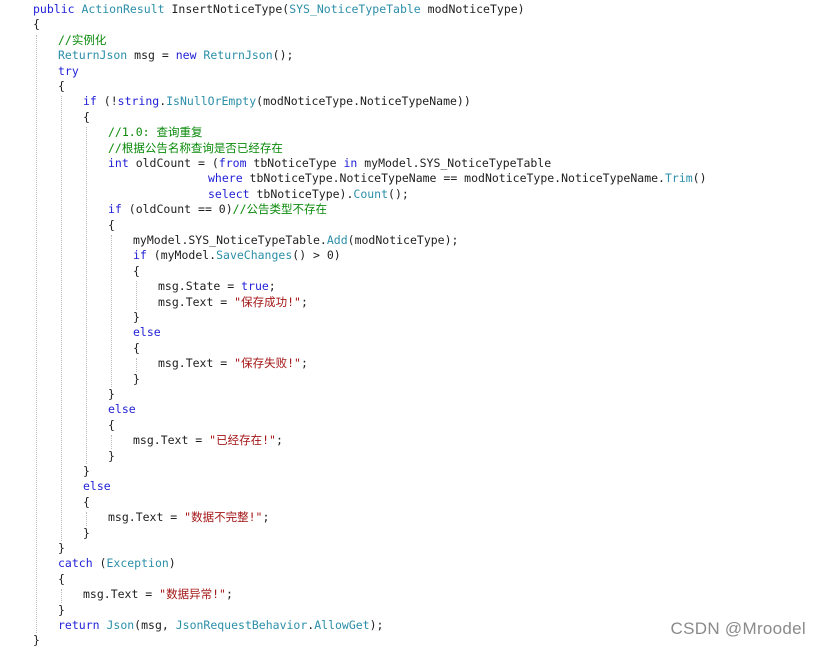 The image size is (820, 649). Describe the element at coordinates (232, 193) in the screenshot. I see `code-token: select` at that location.